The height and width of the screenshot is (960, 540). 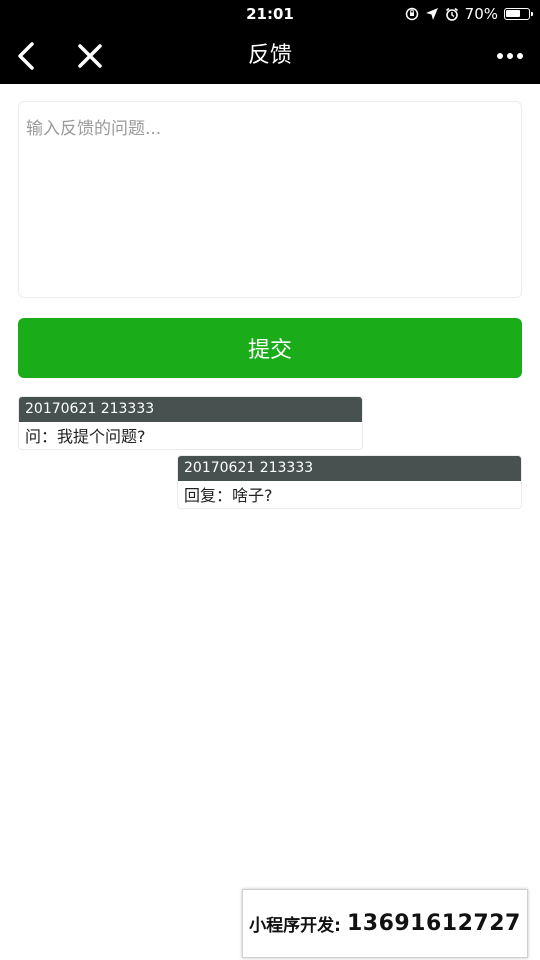 I want to click on alarm-icon, so click(x=451, y=14).